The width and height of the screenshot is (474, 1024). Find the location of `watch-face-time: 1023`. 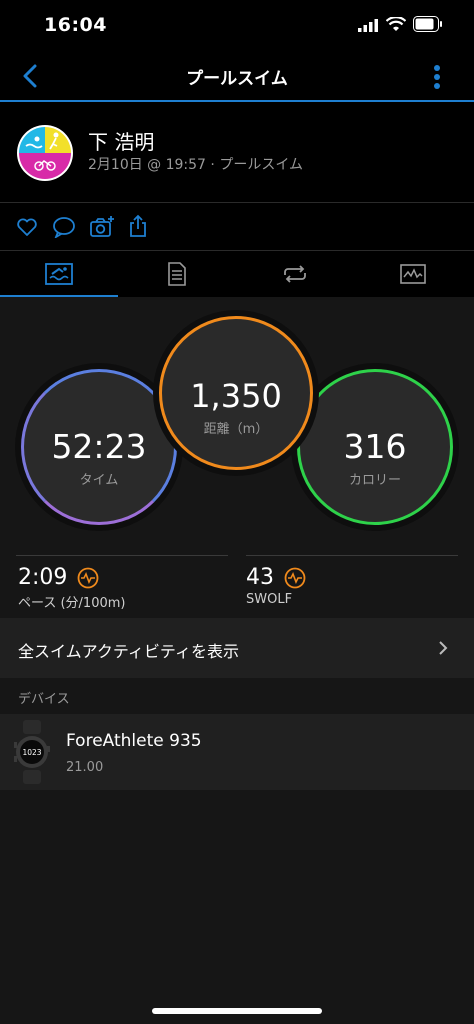

watch-face-time: 1023 is located at coordinates (31, 752).